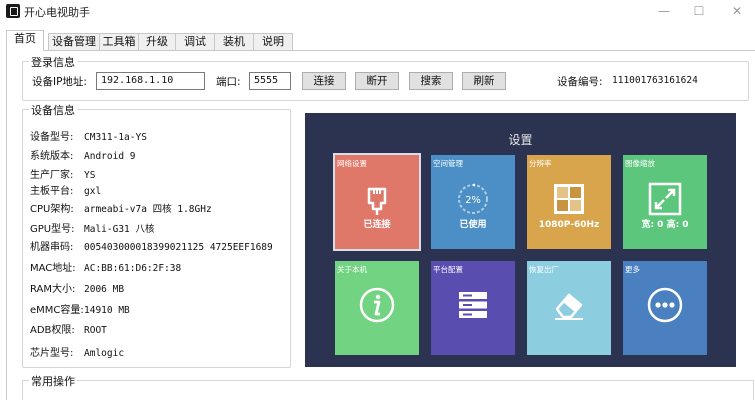 This screenshot has width=755, height=400. What do you see at coordinates (737, 11) in the screenshot?
I see `close-button: ✕` at bounding box center [737, 11].